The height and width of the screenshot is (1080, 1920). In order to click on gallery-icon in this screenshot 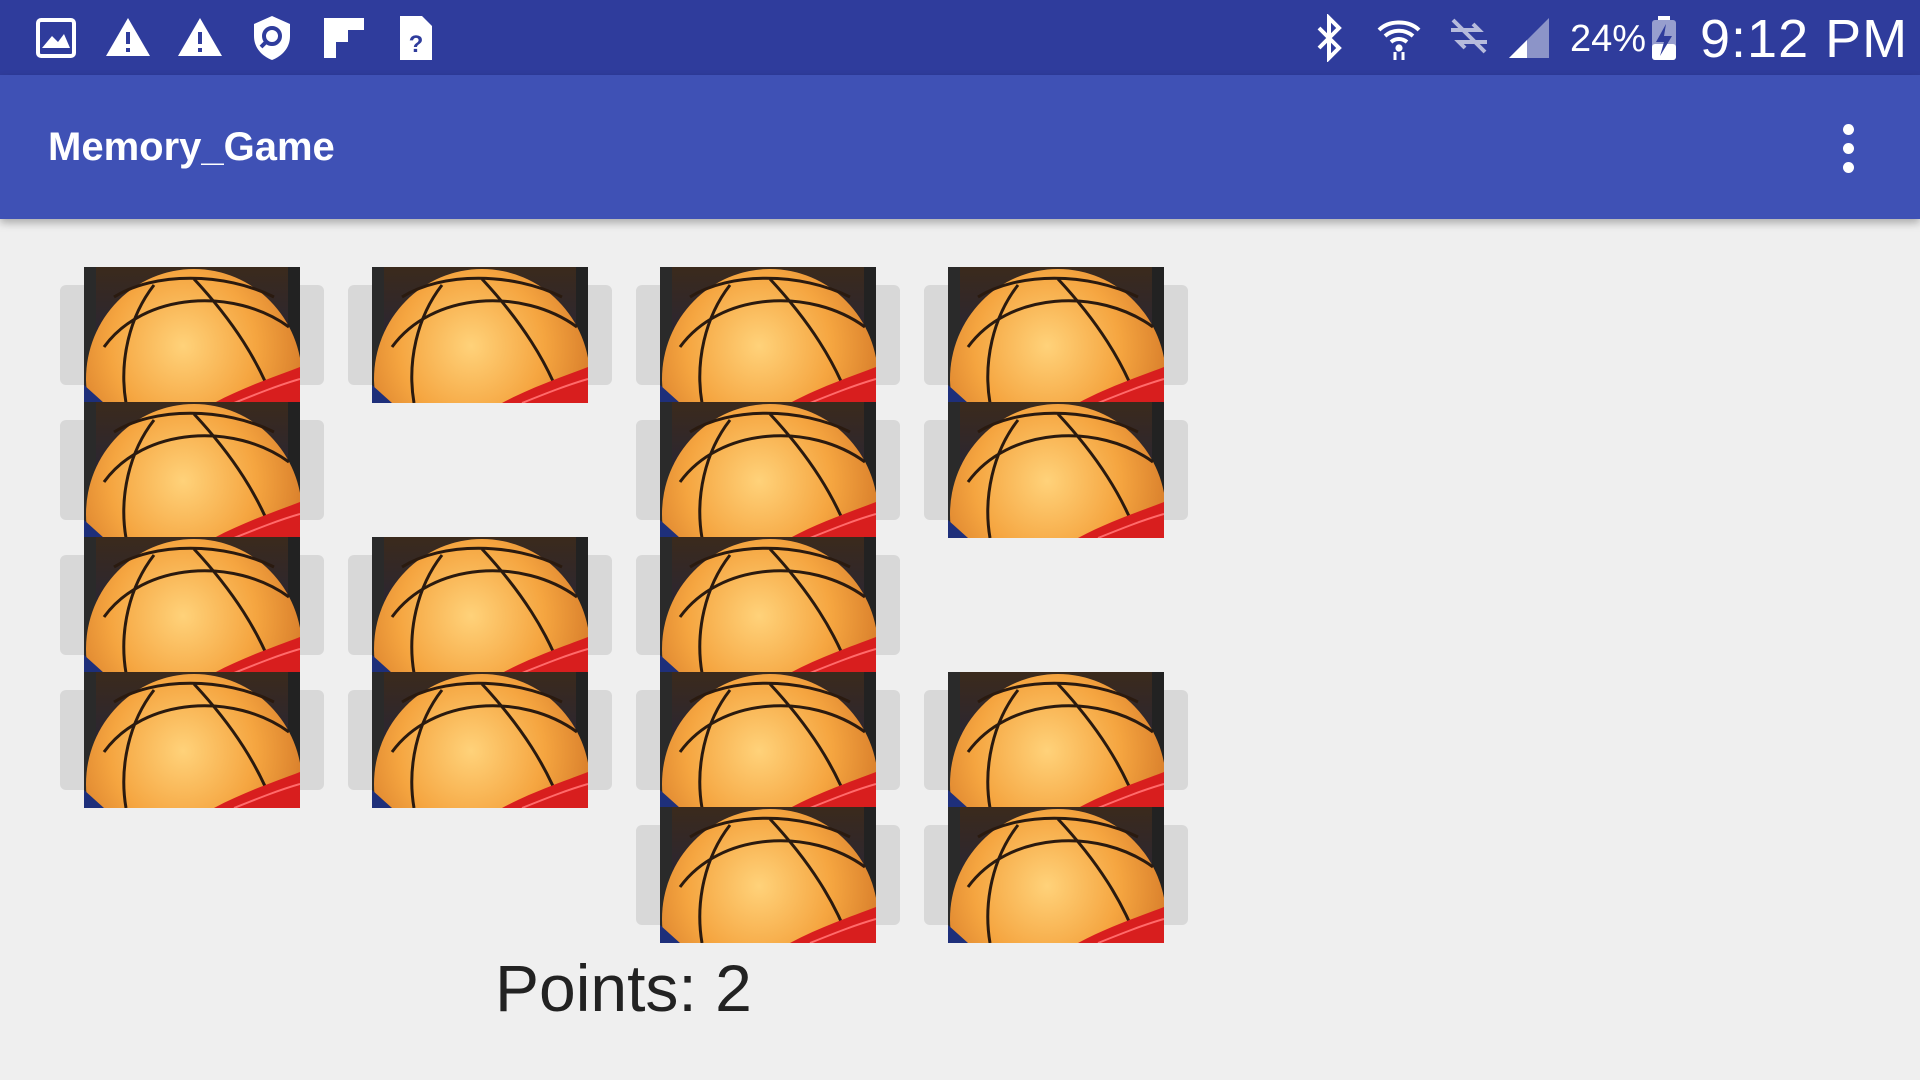, I will do `click(56, 38)`.